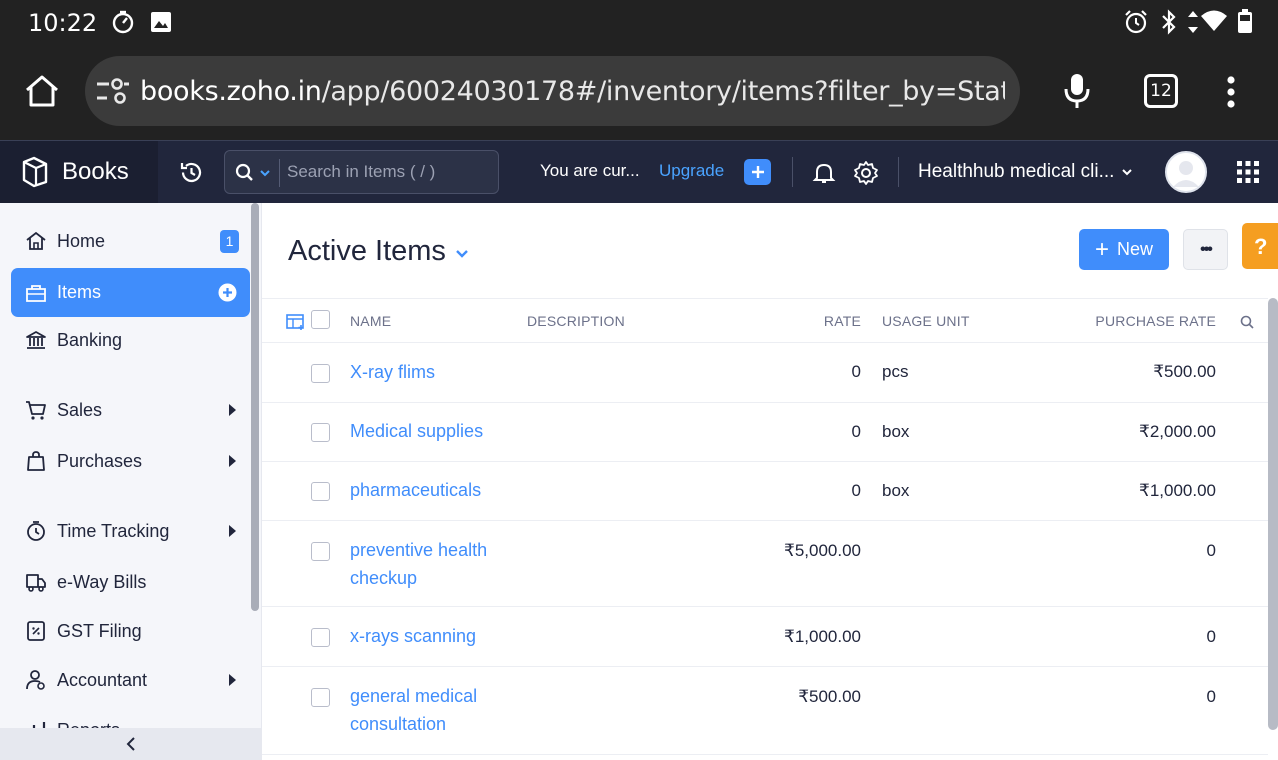 The height and width of the screenshot is (760, 1278). What do you see at coordinates (822, 636) in the screenshot?
I see `item-rate: ₹1,000.00` at bounding box center [822, 636].